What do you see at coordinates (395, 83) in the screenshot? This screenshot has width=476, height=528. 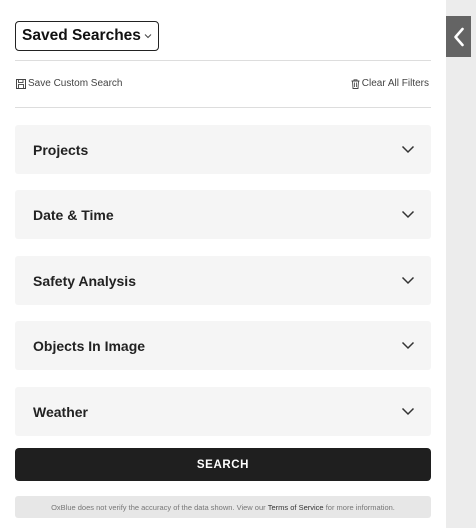 I see `clear-all-filters-label: Clear All Filters` at bounding box center [395, 83].